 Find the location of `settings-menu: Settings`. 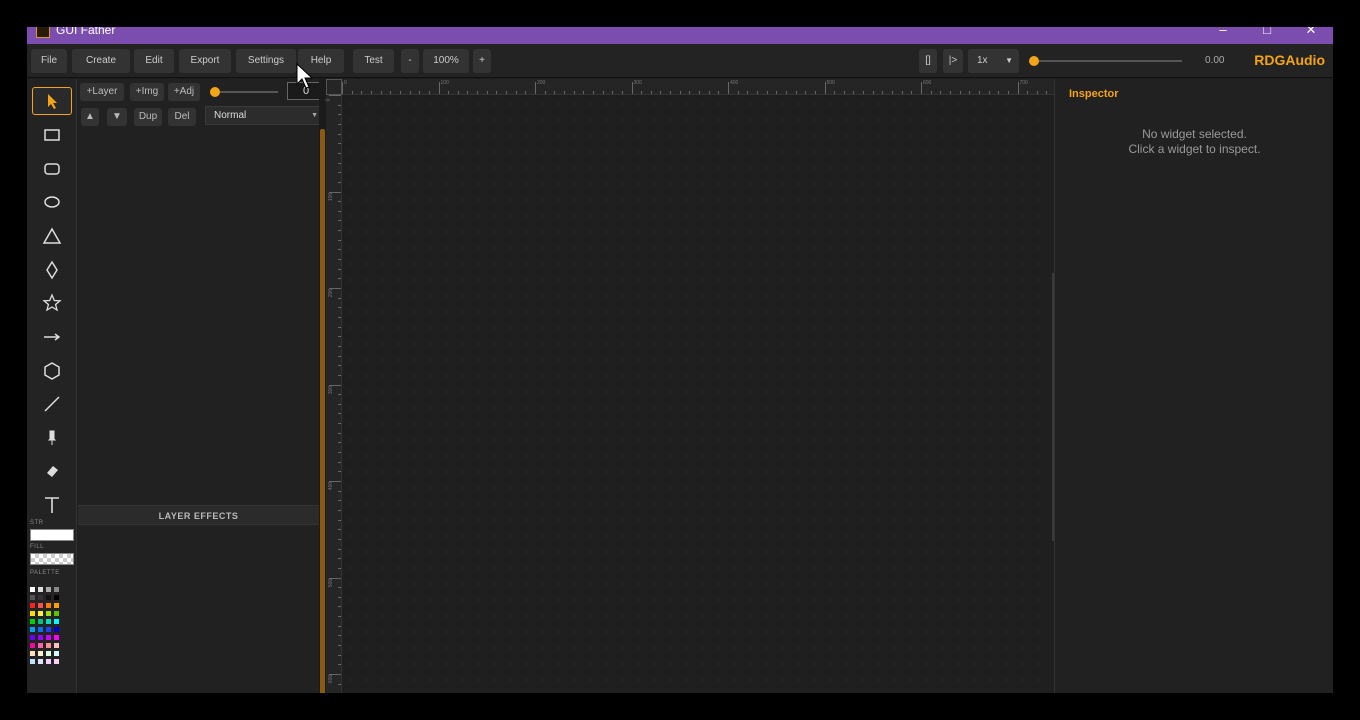

settings-menu: Settings is located at coordinates (266, 61).